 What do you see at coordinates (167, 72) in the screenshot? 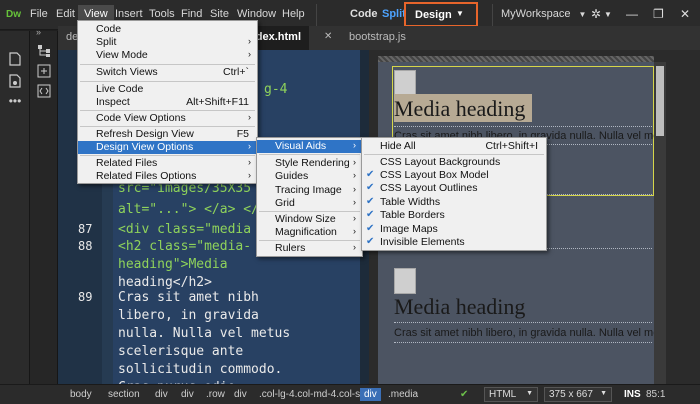
I see `menu-item-switch-views: Switch Views Ctrl+`` at bounding box center [167, 72].